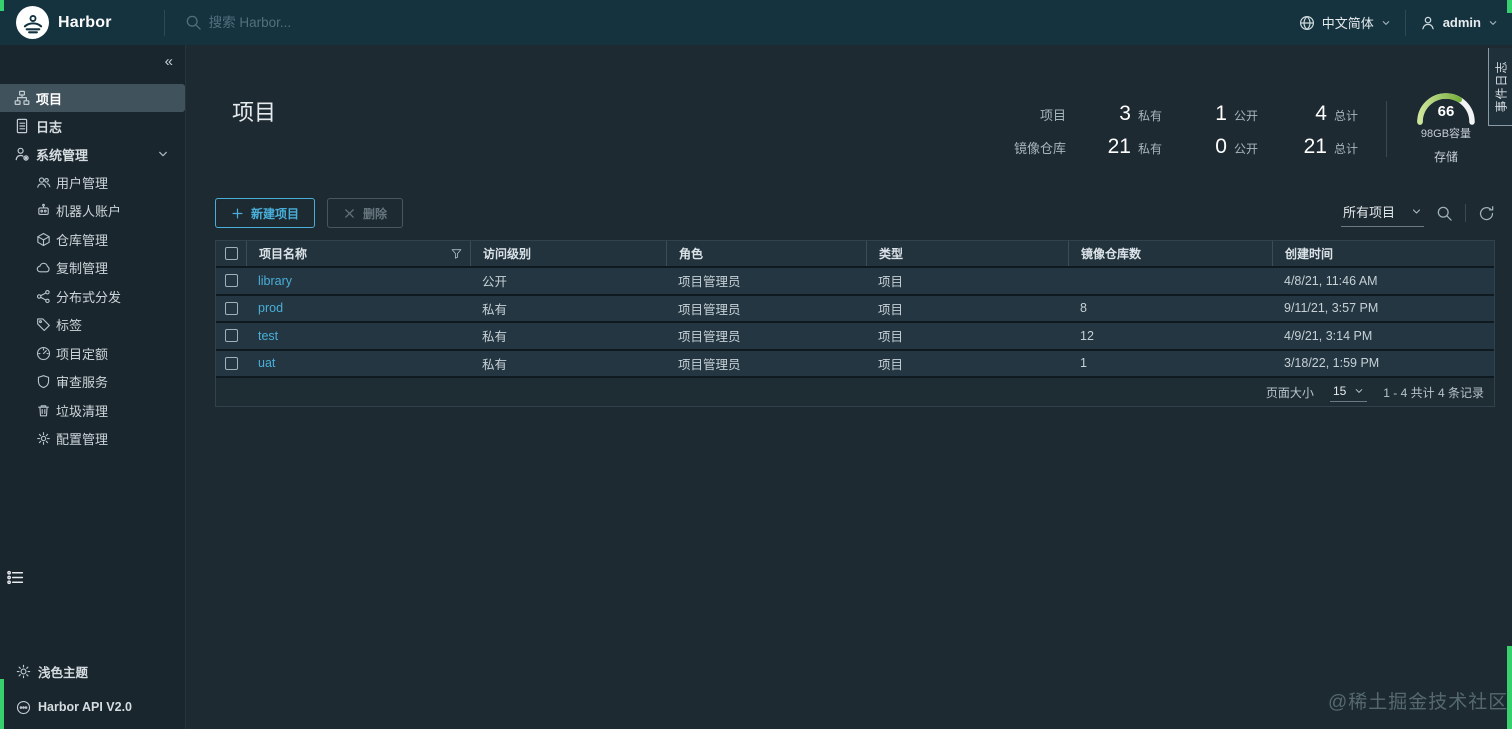 The height and width of the screenshot is (729, 1512). What do you see at coordinates (1486, 213) in the screenshot?
I see `refresh-icon` at bounding box center [1486, 213].